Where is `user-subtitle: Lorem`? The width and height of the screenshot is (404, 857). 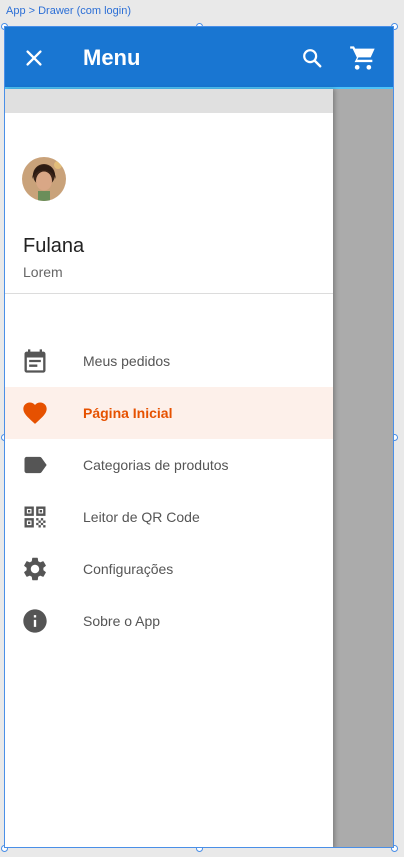 user-subtitle: Lorem is located at coordinates (43, 272).